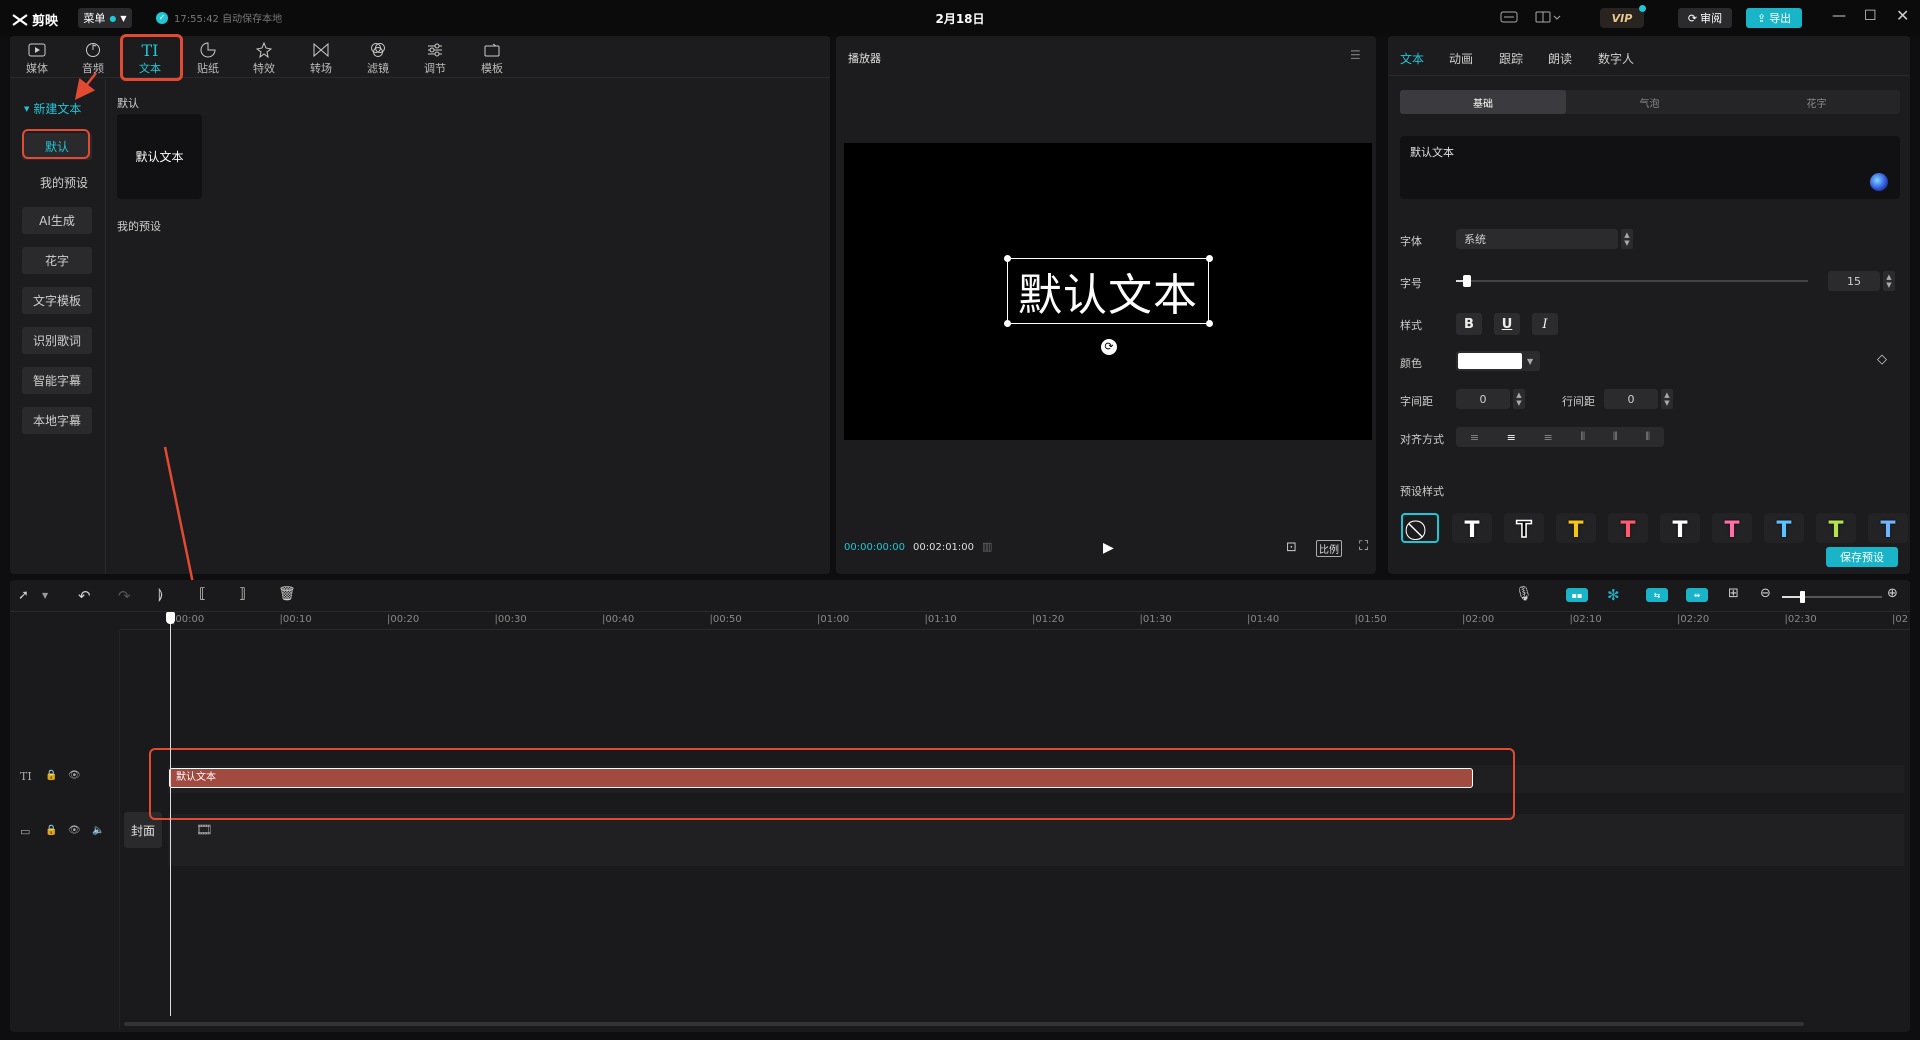 The height and width of the screenshot is (1040, 1920). What do you see at coordinates (1209, 258) in the screenshot?
I see `resize-handle-tr` at bounding box center [1209, 258].